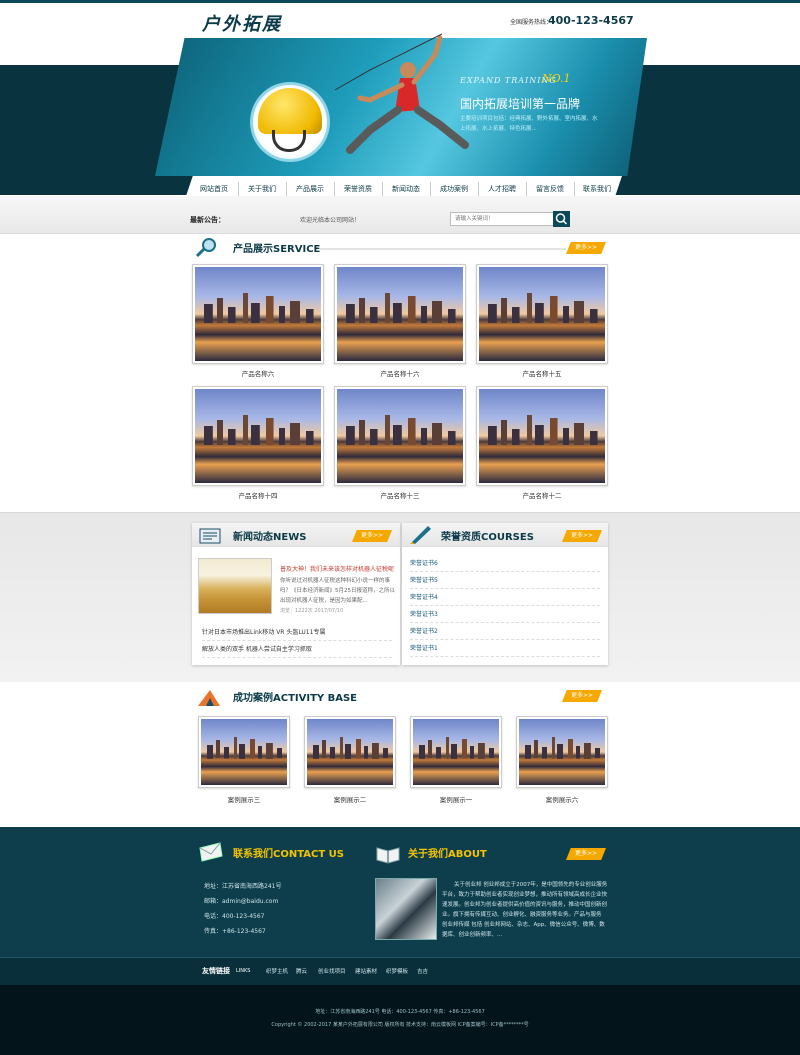  What do you see at coordinates (400, 1020) in the screenshot?
I see `copyright-area` at bounding box center [400, 1020].